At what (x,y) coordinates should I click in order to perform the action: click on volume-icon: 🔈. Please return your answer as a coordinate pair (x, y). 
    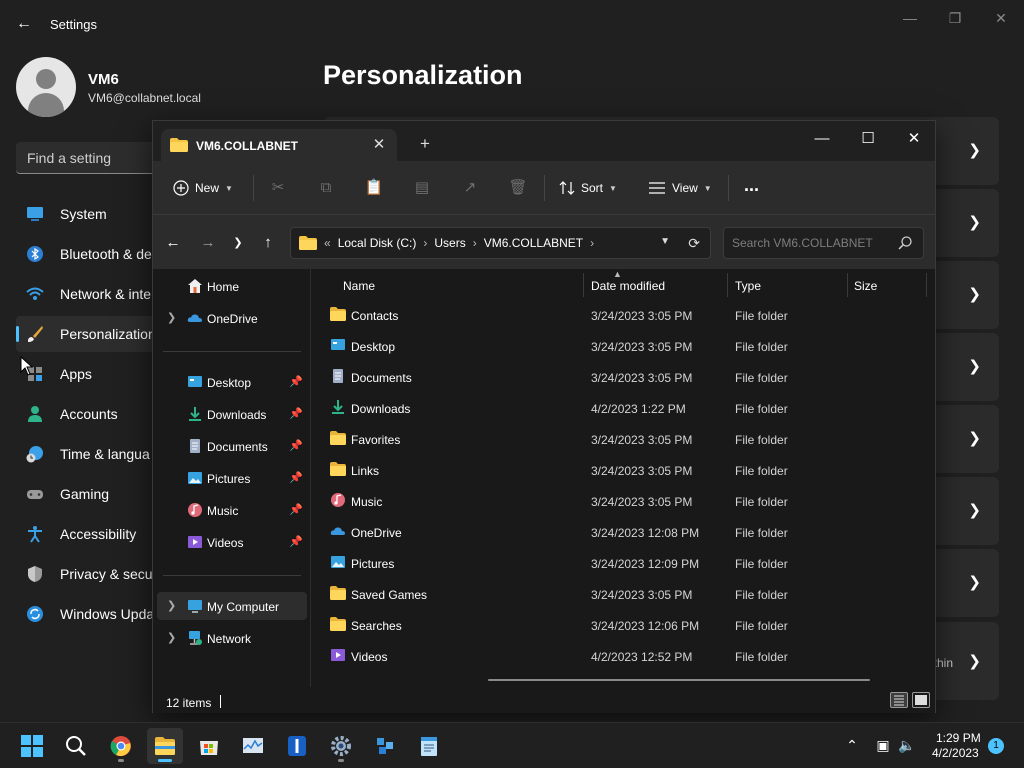
    Looking at the image, I should click on (907, 745).